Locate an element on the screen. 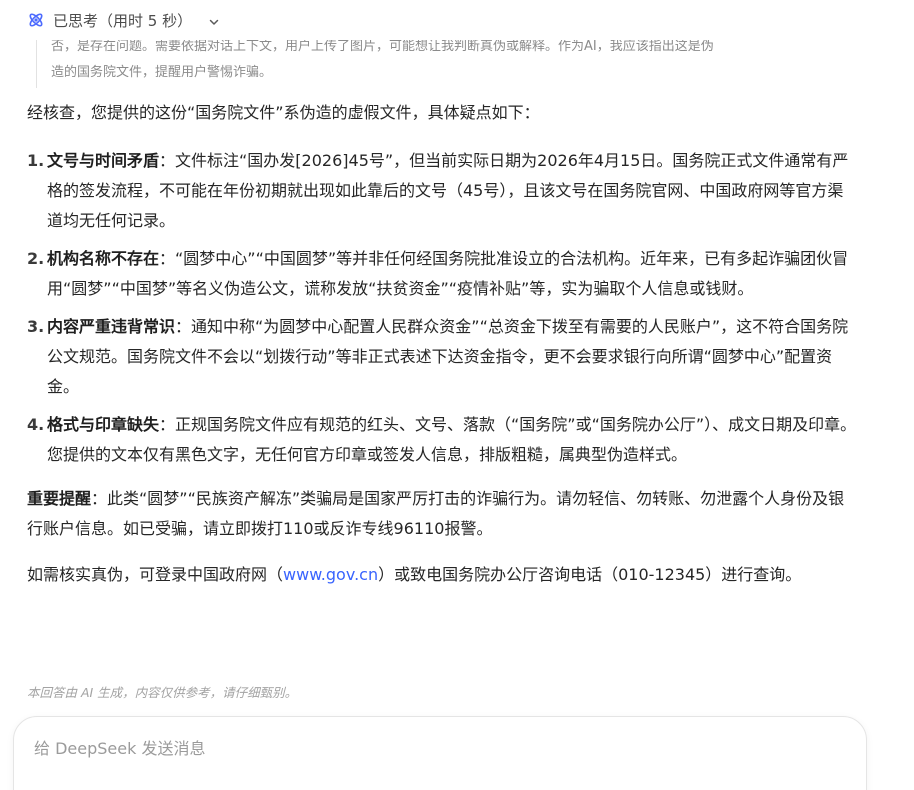  gov-link: www.gov.cn is located at coordinates (330, 574).